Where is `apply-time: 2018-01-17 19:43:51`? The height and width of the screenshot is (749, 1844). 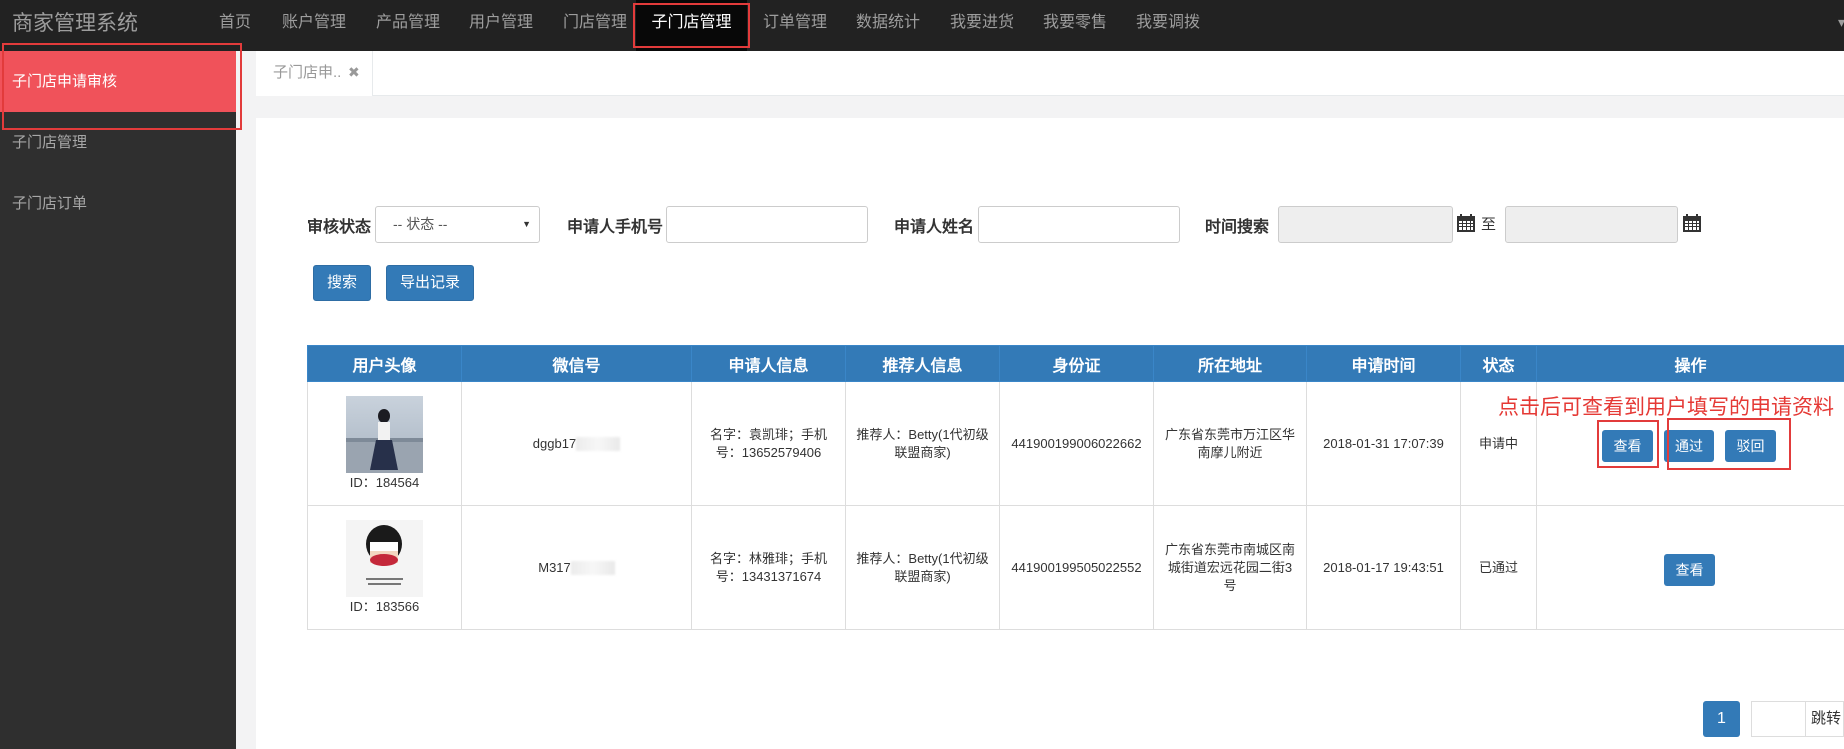
apply-time: 2018-01-17 19:43:51 is located at coordinates (1383, 567).